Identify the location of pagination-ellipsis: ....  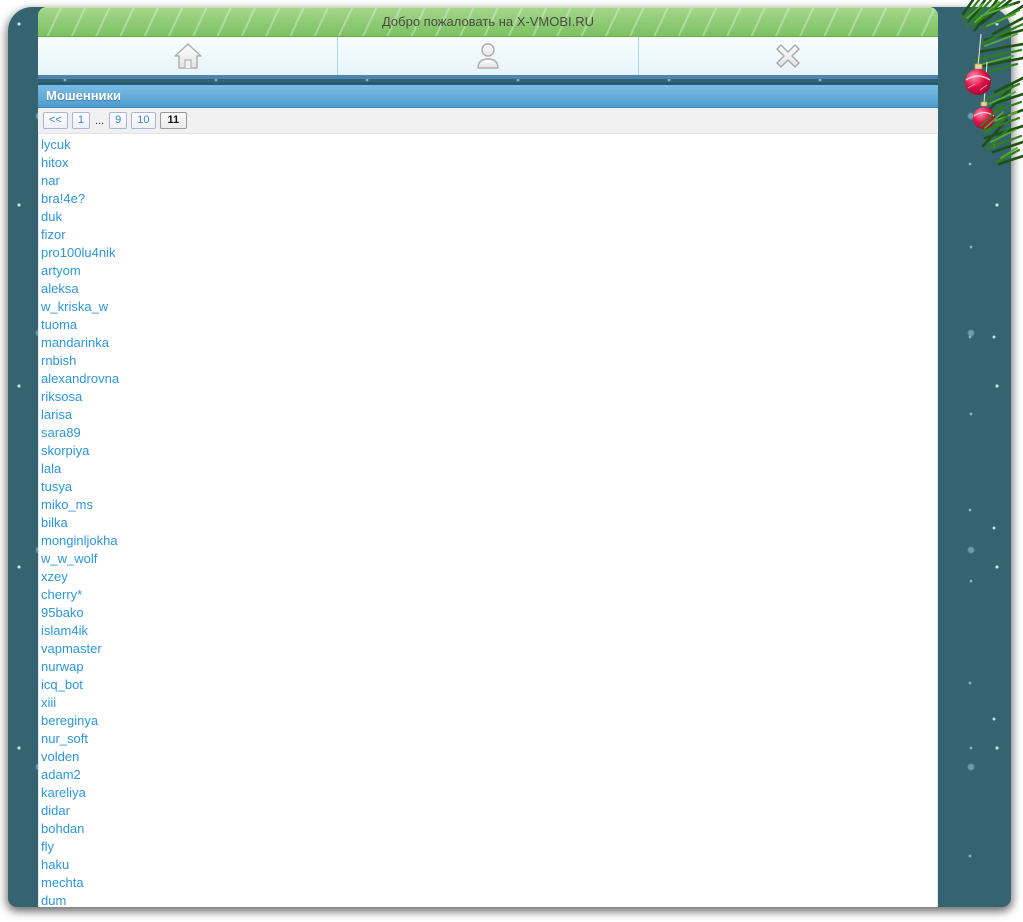
(99, 120).